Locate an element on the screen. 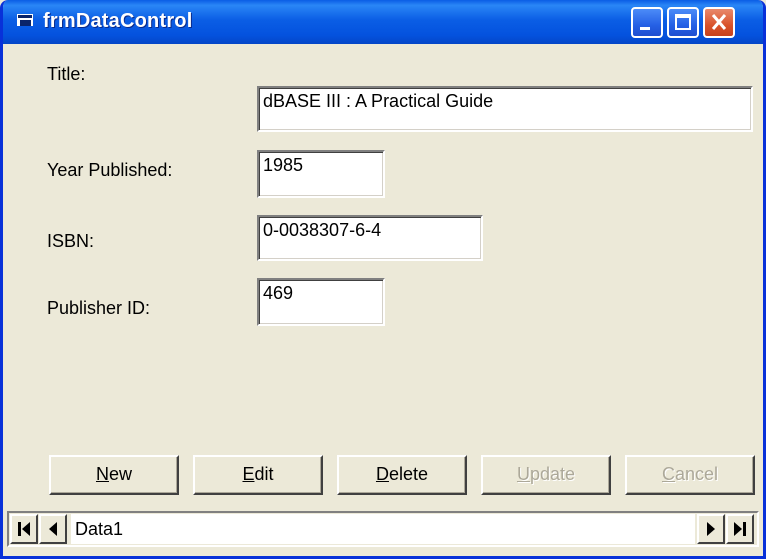 This screenshot has height=559, width=766. next-record-icon is located at coordinates (711, 529).